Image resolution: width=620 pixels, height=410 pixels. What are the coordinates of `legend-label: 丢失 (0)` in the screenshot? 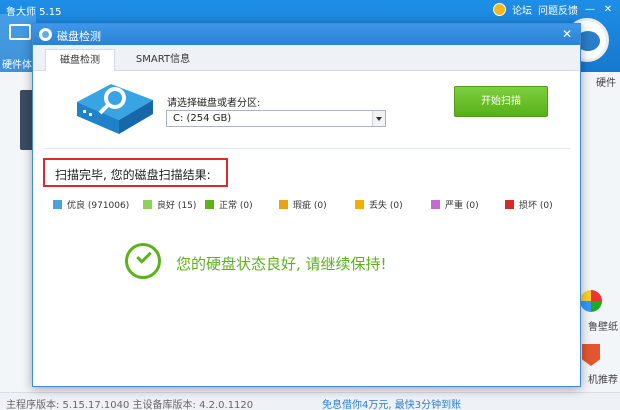 It's located at (386, 206).